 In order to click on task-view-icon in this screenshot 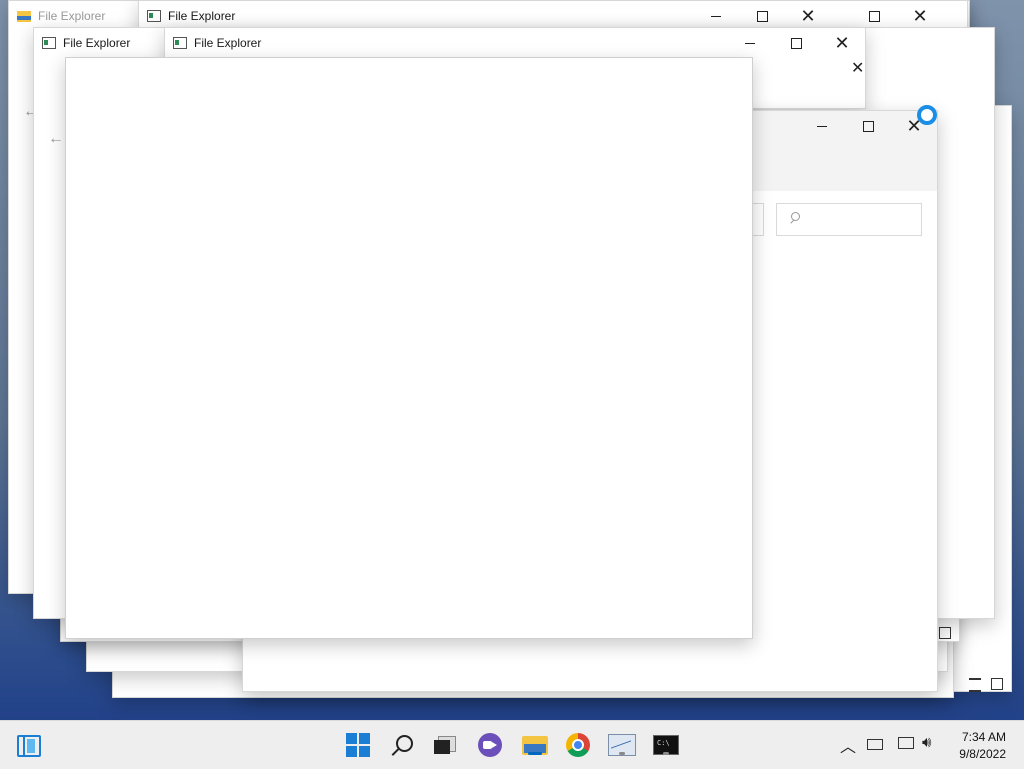, I will do `click(445, 745)`.